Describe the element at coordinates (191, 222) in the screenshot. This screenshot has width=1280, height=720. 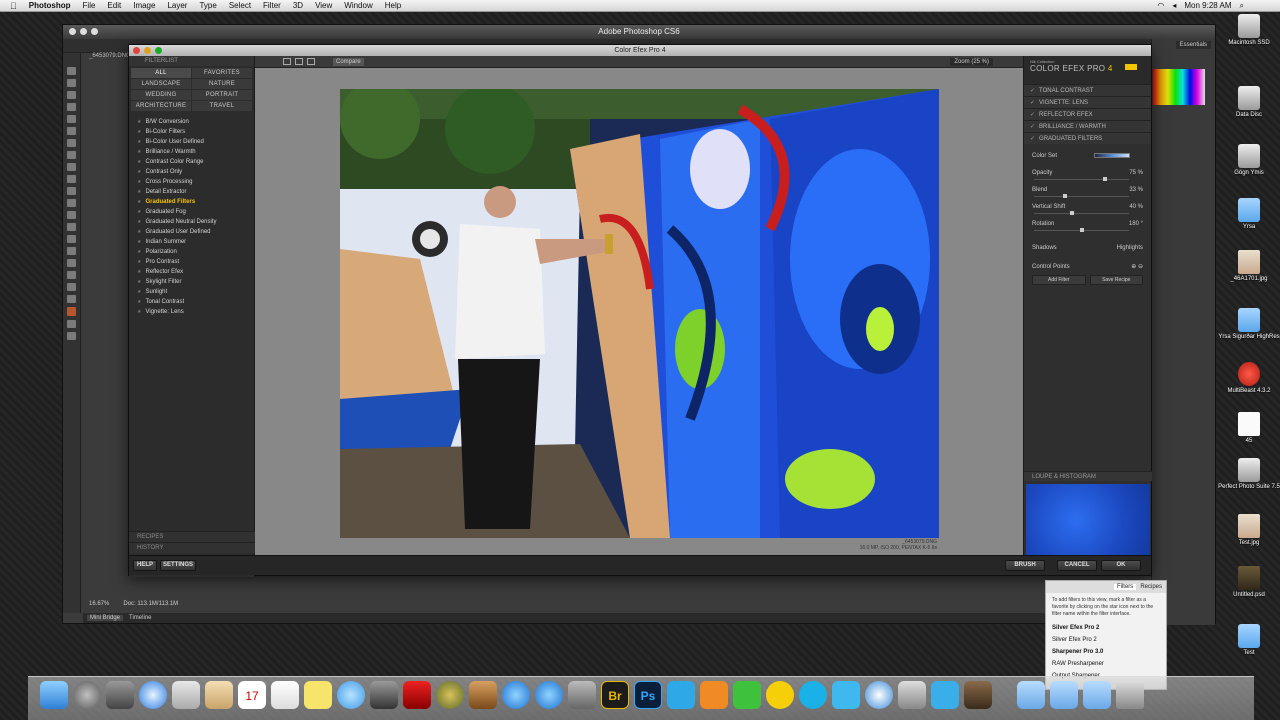
I see `filter-item: ★ Graduated Neutral Density` at that location.